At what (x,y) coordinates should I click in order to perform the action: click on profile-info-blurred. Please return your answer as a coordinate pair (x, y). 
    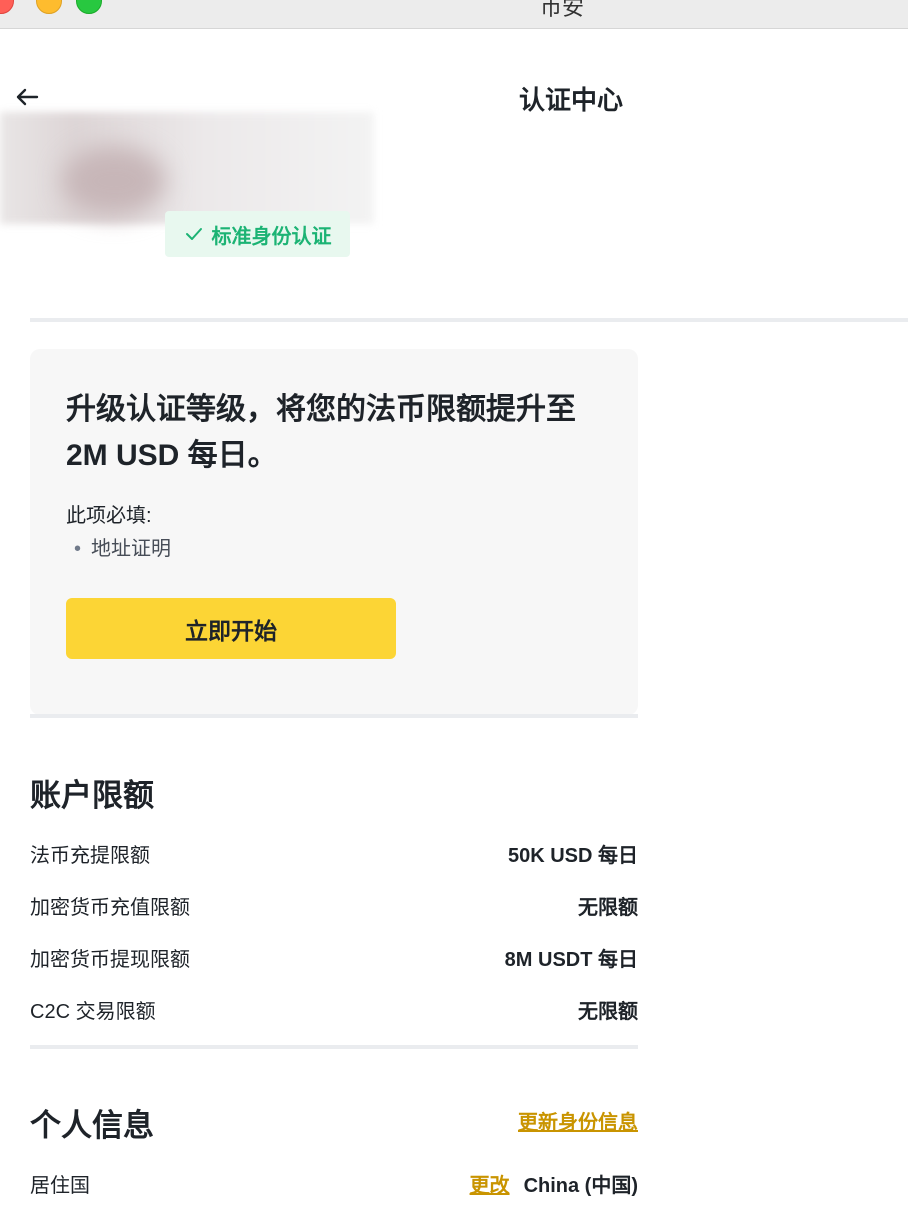
    Looking at the image, I should click on (187, 168).